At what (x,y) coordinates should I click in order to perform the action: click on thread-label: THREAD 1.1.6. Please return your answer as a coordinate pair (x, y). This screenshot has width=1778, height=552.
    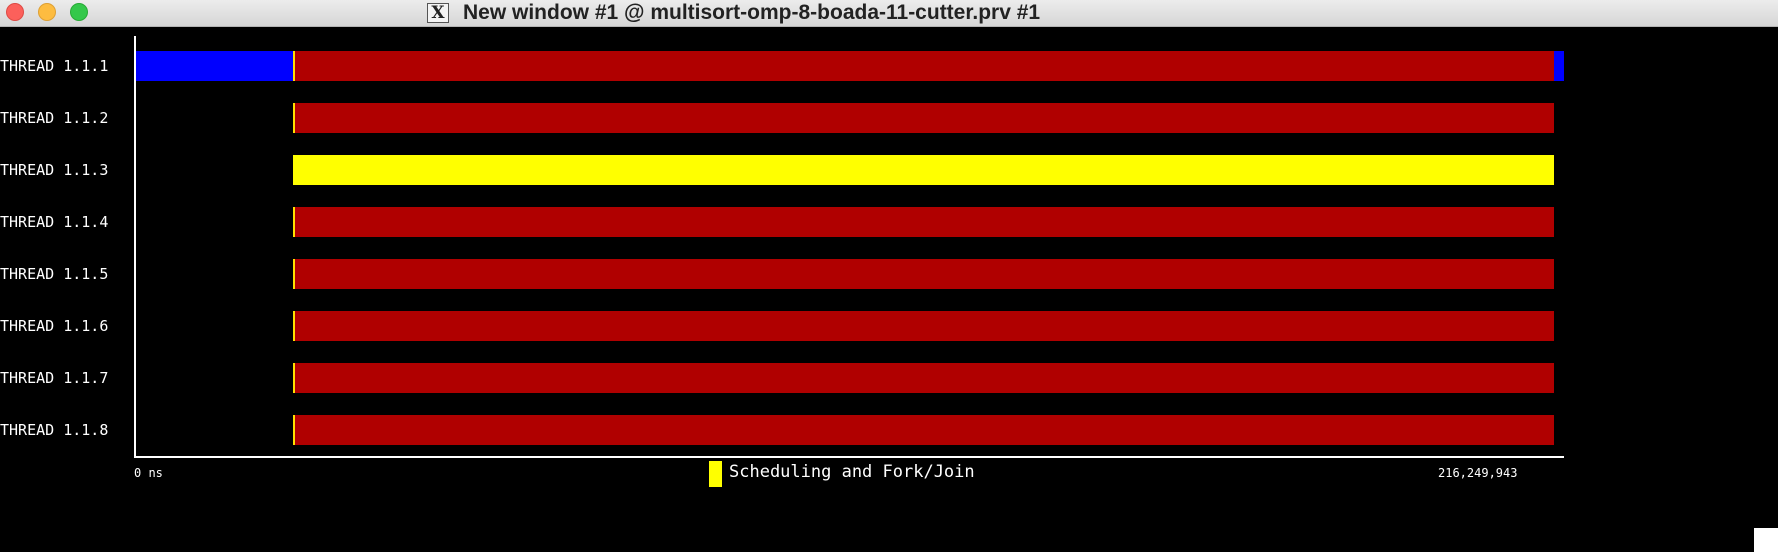
    Looking at the image, I should click on (54, 326).